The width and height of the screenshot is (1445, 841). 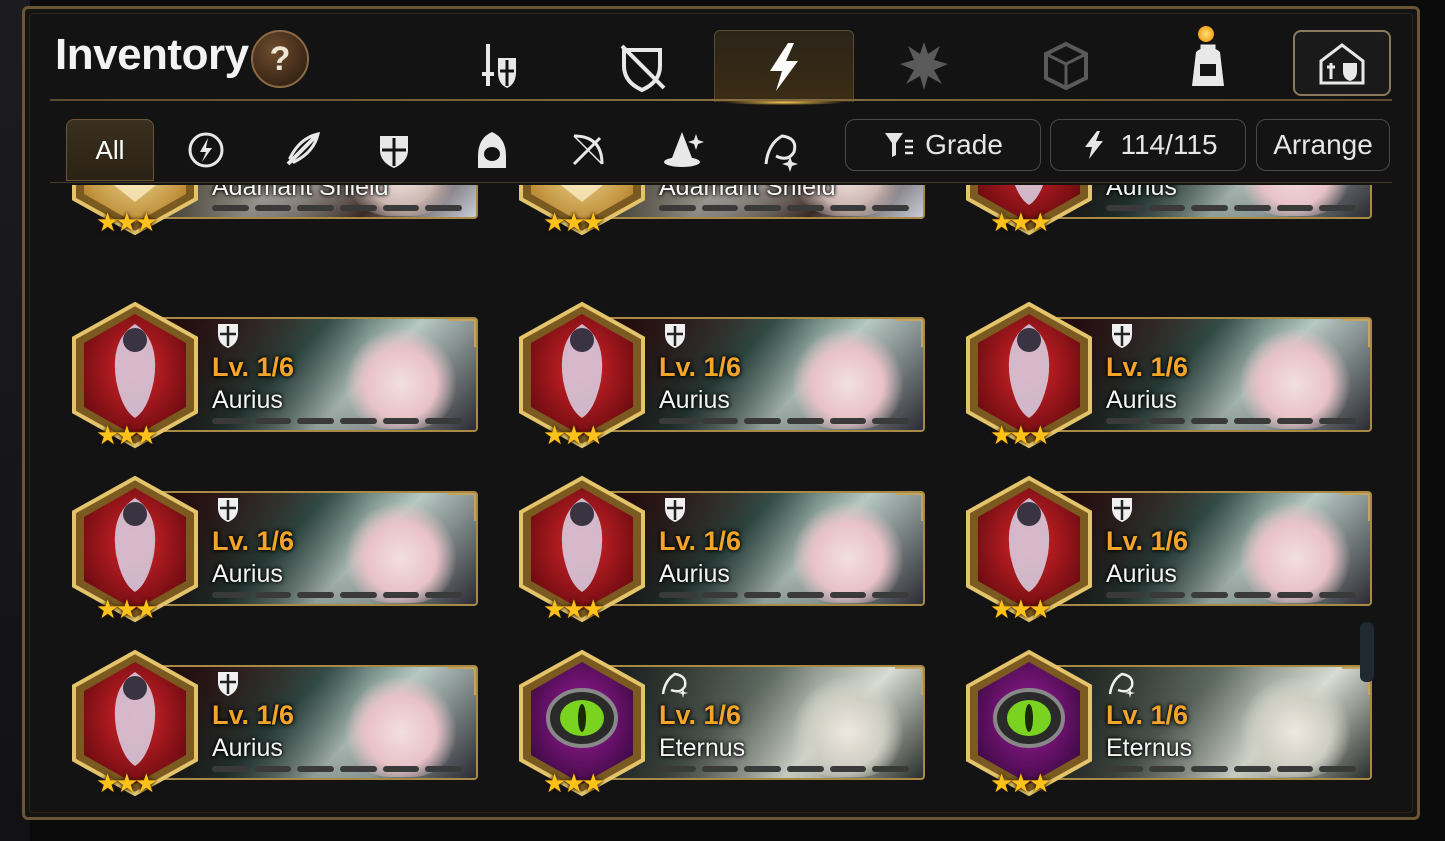 I want to click on scrollbar, so click(x=1367, y=652).